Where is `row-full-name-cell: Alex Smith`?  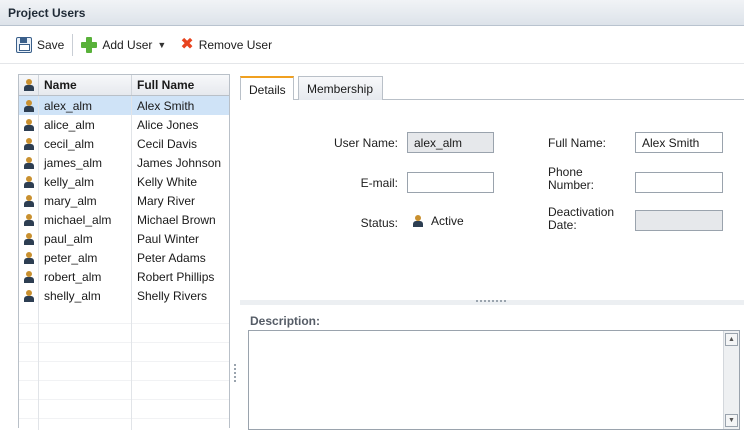
row-full-name-cell: Alex Smith is located at coordinates (166, 105).